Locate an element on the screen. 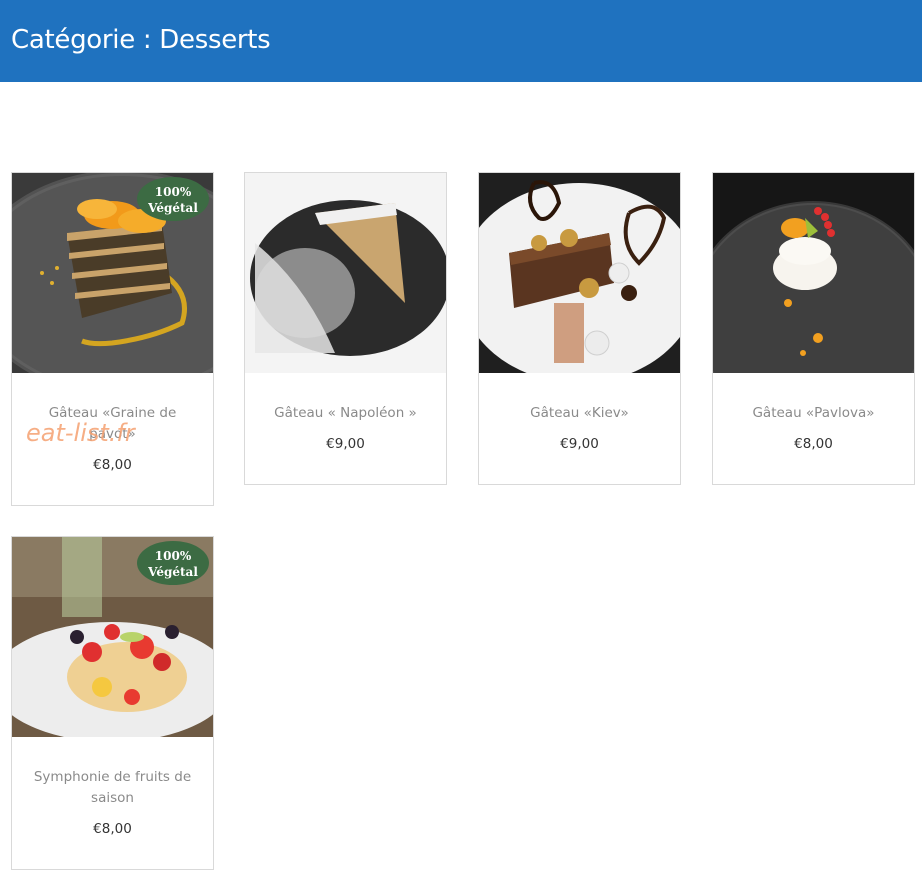  product-name: Gâteau «Kiev» is located at coordinates (579, 413).